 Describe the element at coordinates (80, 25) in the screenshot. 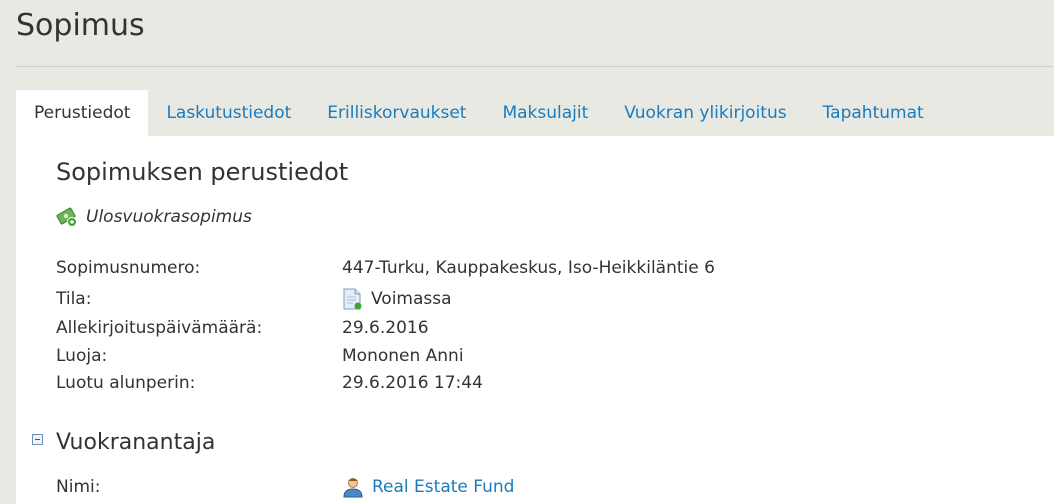

I see `page-title: Sopimus` at that location.